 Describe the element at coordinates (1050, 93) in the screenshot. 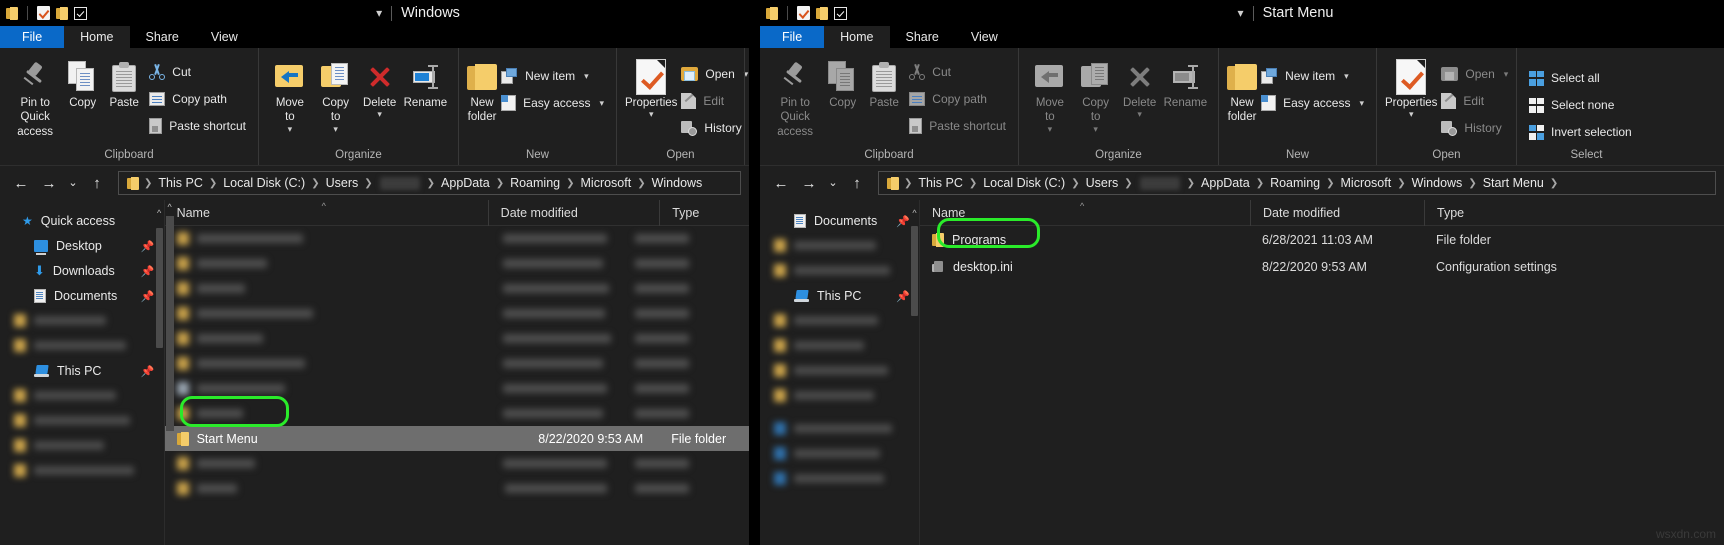

I see `move-to-button: Move to ▾` at that location.